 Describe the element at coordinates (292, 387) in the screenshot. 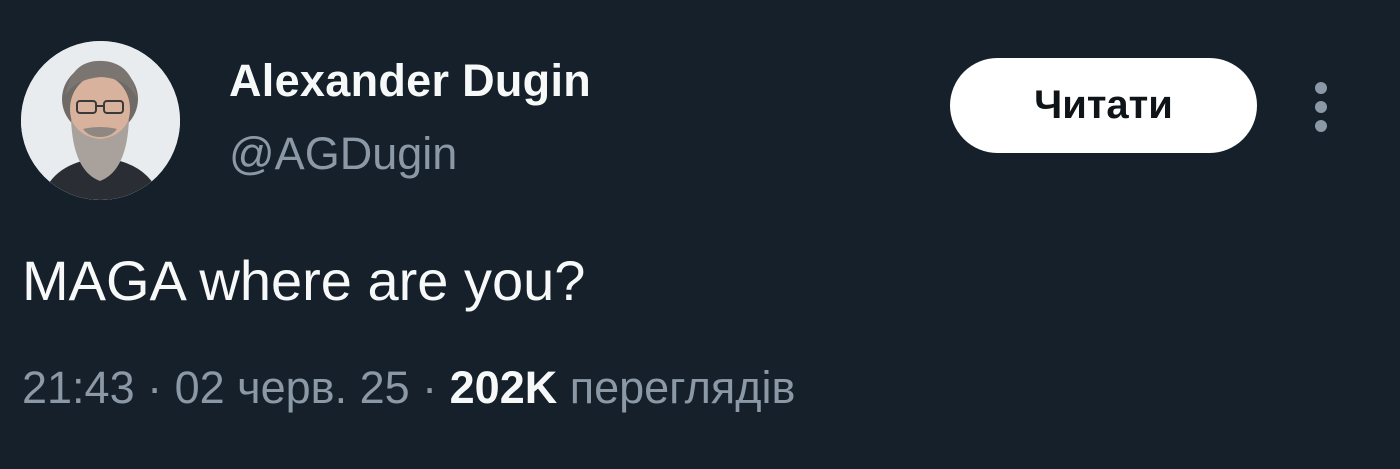

I see `tweet-date: 02 черв. 25` at that location.